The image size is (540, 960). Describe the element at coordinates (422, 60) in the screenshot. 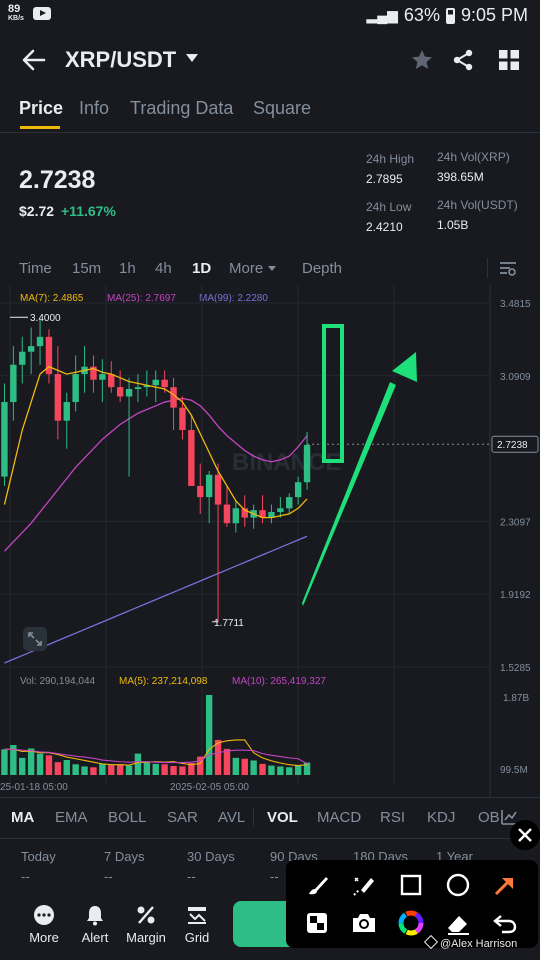

I see `star-icon` at that location.